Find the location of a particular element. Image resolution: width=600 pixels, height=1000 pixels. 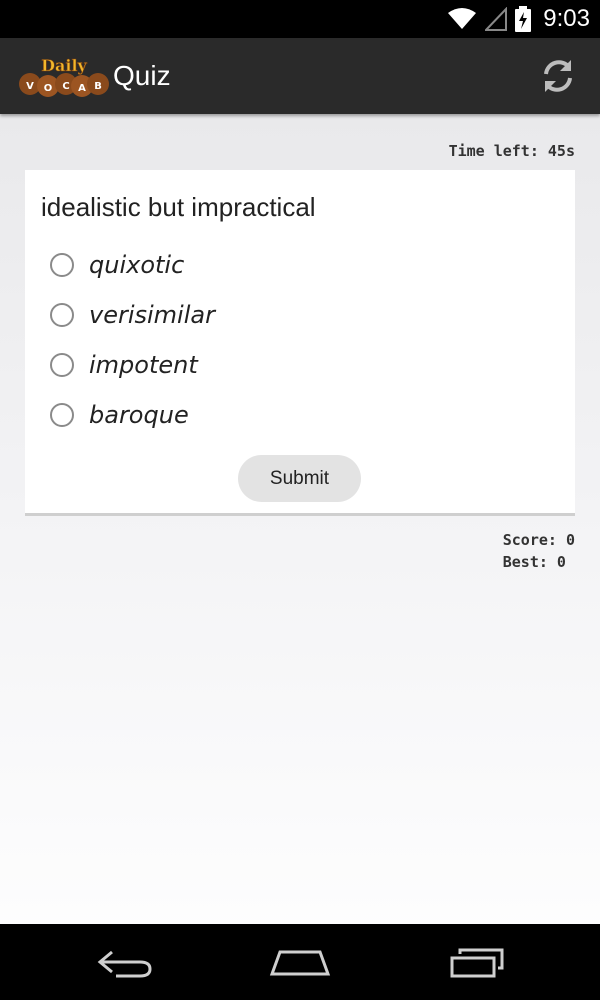

recent-apps-icon is located at coordinates (476, 962).